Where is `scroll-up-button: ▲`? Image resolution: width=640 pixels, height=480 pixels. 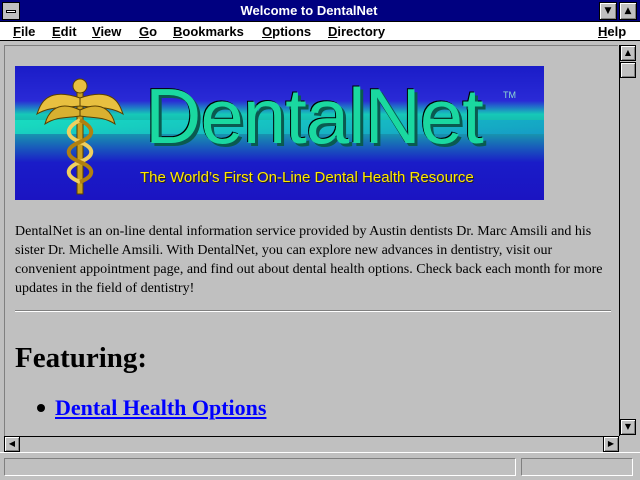
scroll-up-button: ▲ is located at coordinates (628, 53).